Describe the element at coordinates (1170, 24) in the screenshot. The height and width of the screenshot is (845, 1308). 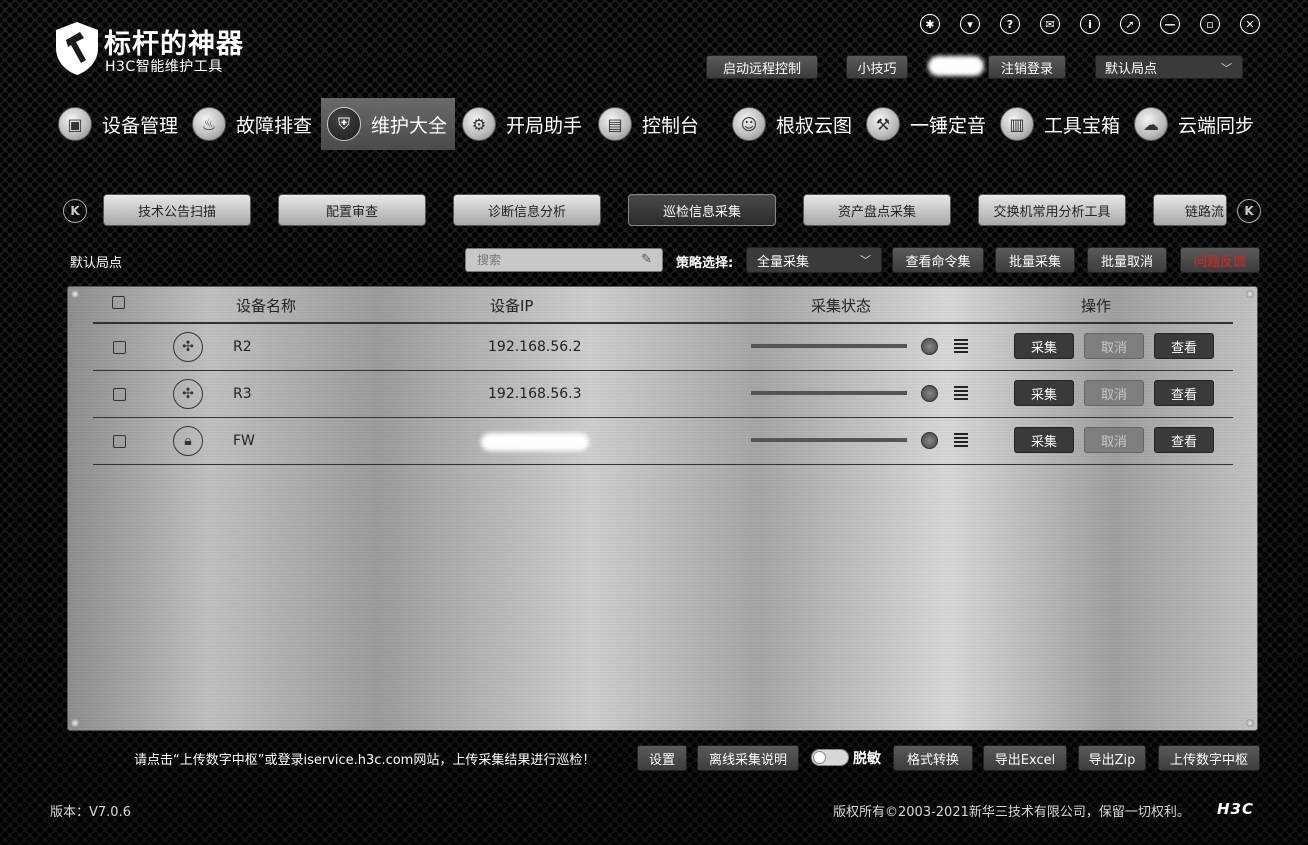
I see `minimize-icon: —` at that location.